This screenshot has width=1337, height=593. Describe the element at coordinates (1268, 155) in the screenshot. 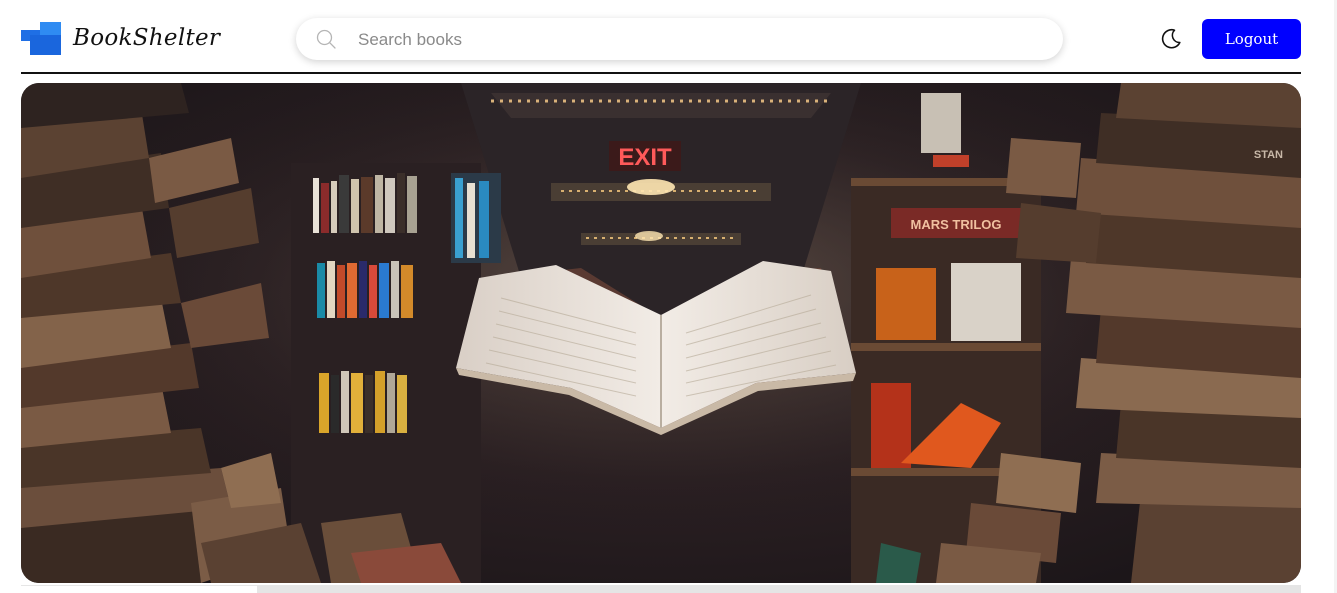

I see `spine-label: STAN` at that location.